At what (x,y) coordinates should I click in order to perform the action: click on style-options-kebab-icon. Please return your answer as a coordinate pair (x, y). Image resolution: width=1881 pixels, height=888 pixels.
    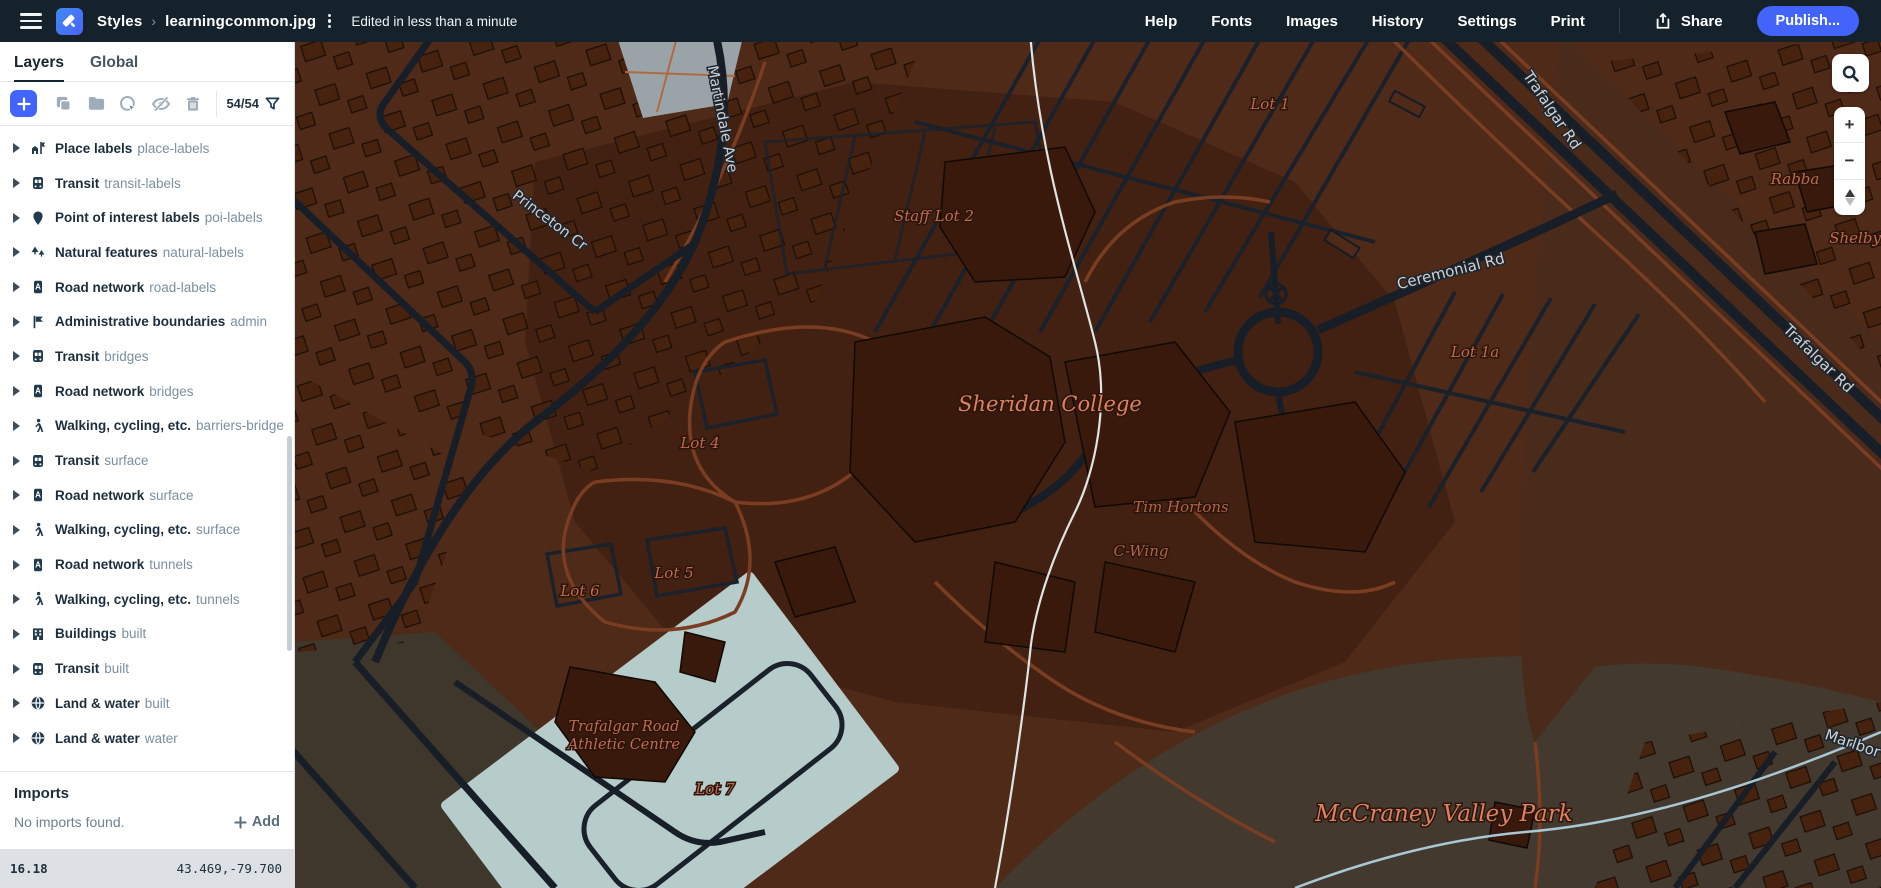
    Looking at the image, I should click on (330, 21).